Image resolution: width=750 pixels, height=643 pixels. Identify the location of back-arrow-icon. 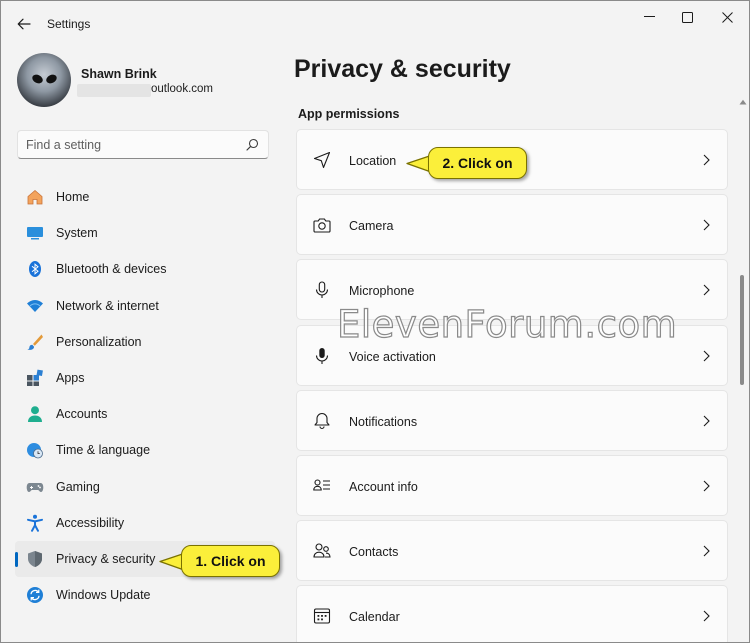
(24, 24).